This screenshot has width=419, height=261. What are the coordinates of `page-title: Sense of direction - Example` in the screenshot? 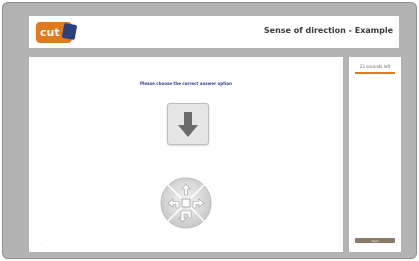 It's located at (328, 30).